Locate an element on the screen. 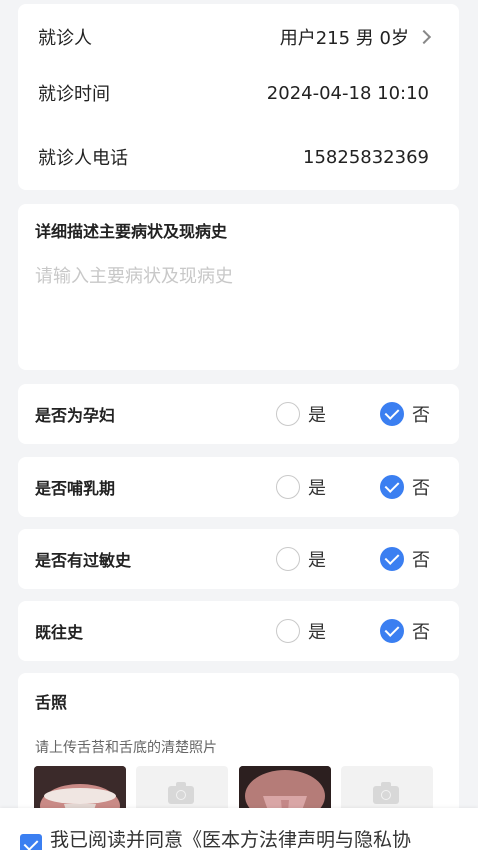 The height and width of the screenshot is (850, 478). allergy-yes-option: 是 is located at coordinates (301, 559).